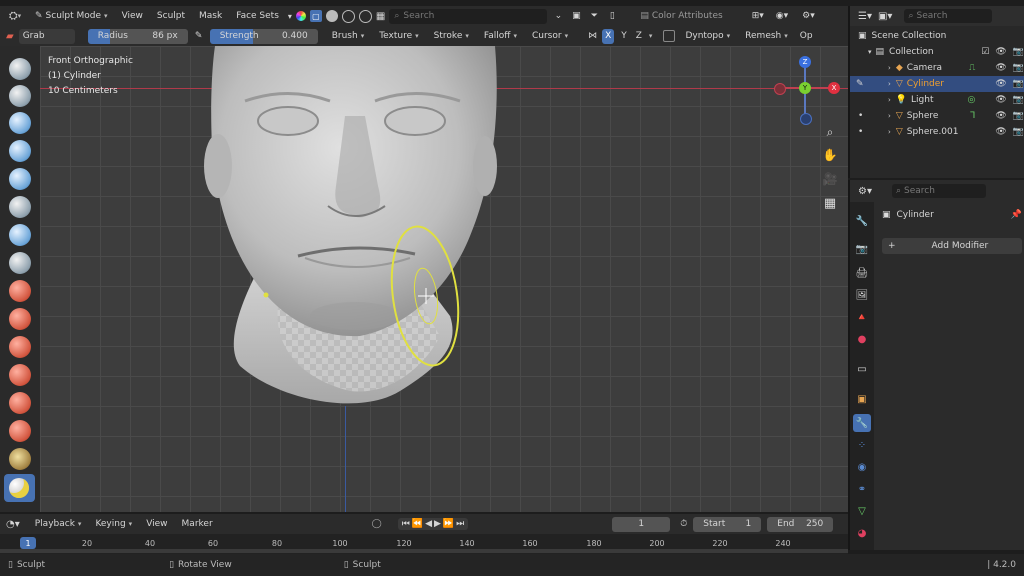  Describe the element at coordinates (500, 36) in the screenshot. I see `menu-falloff: Falloff ▾` at that location.